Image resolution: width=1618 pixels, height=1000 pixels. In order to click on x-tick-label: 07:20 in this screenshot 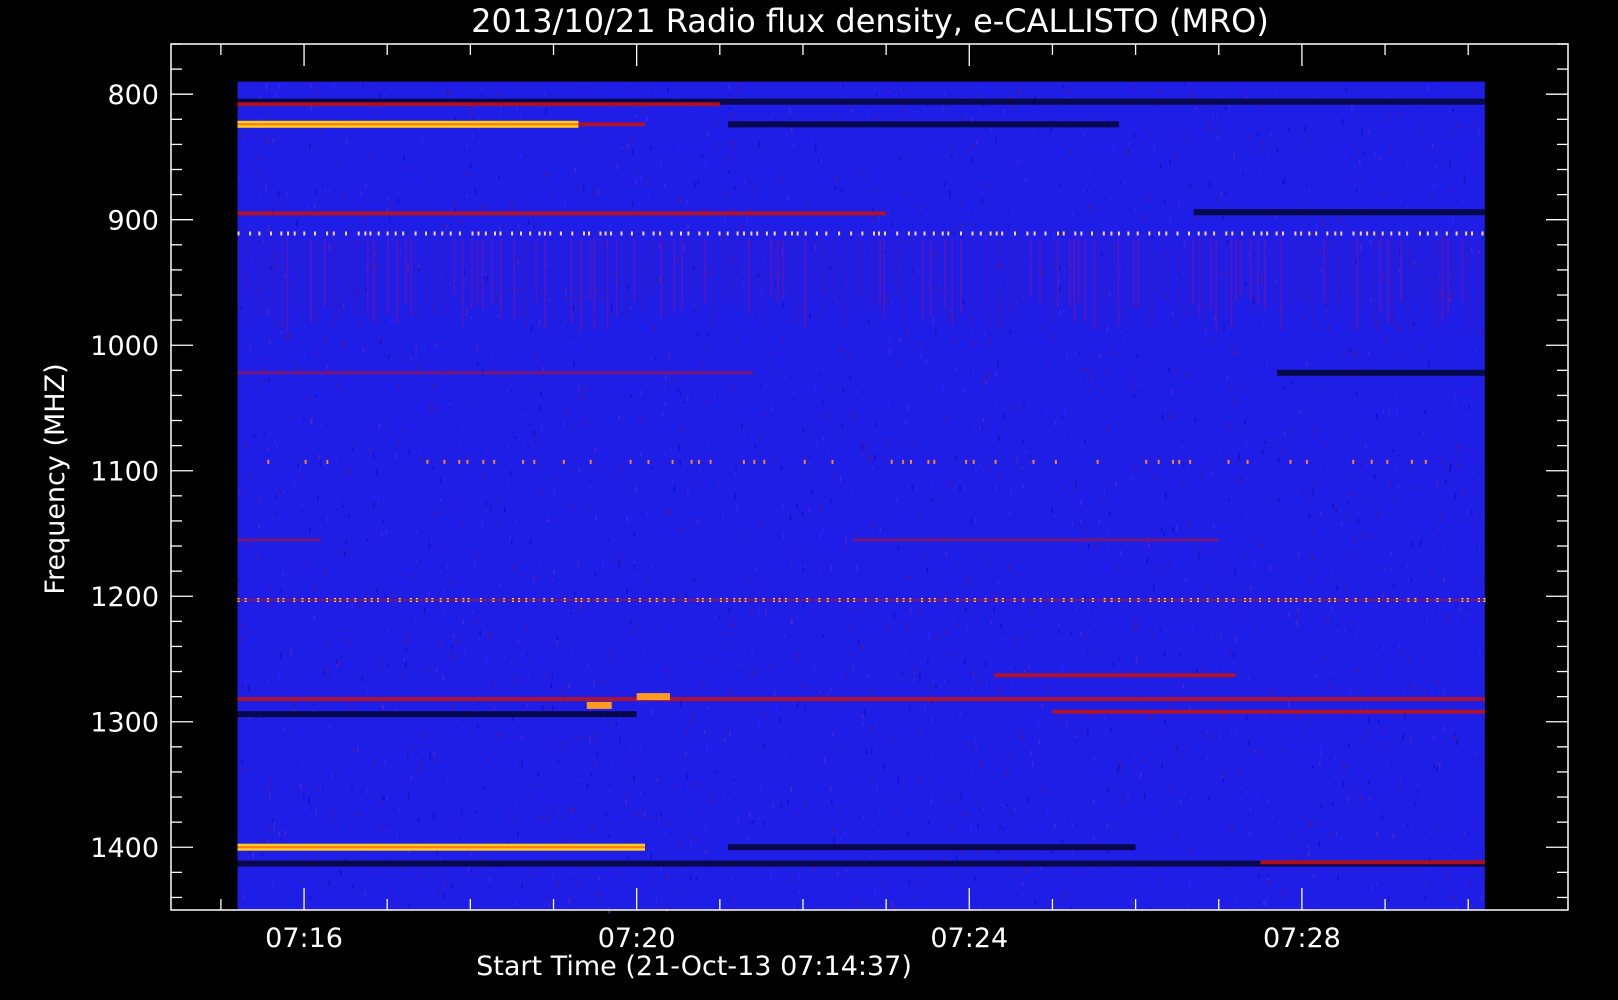, I will do `click(637, 938)`.